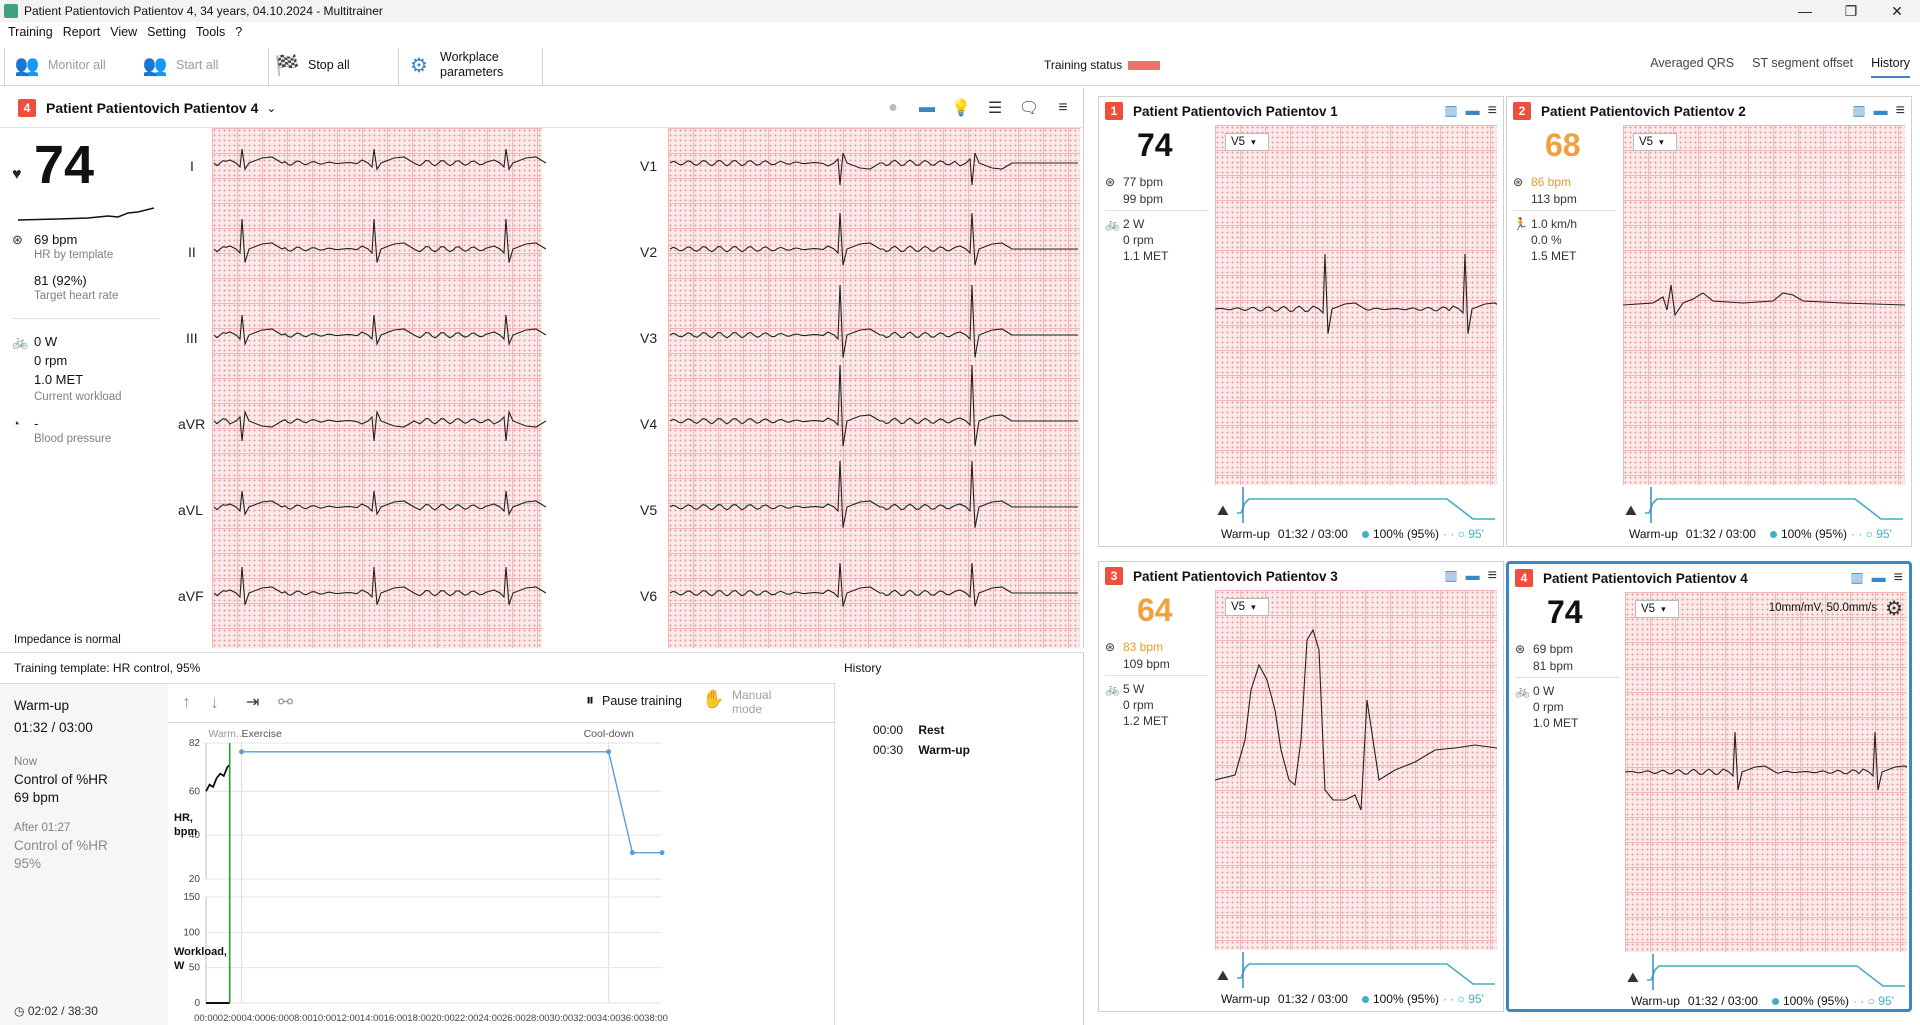 The height and width of the screenshot is (1025, 1920). Describe the element at coordinates (107, 668) in the screenshot. I see `training-template-label: Training template: HR control, 95%` at that location.